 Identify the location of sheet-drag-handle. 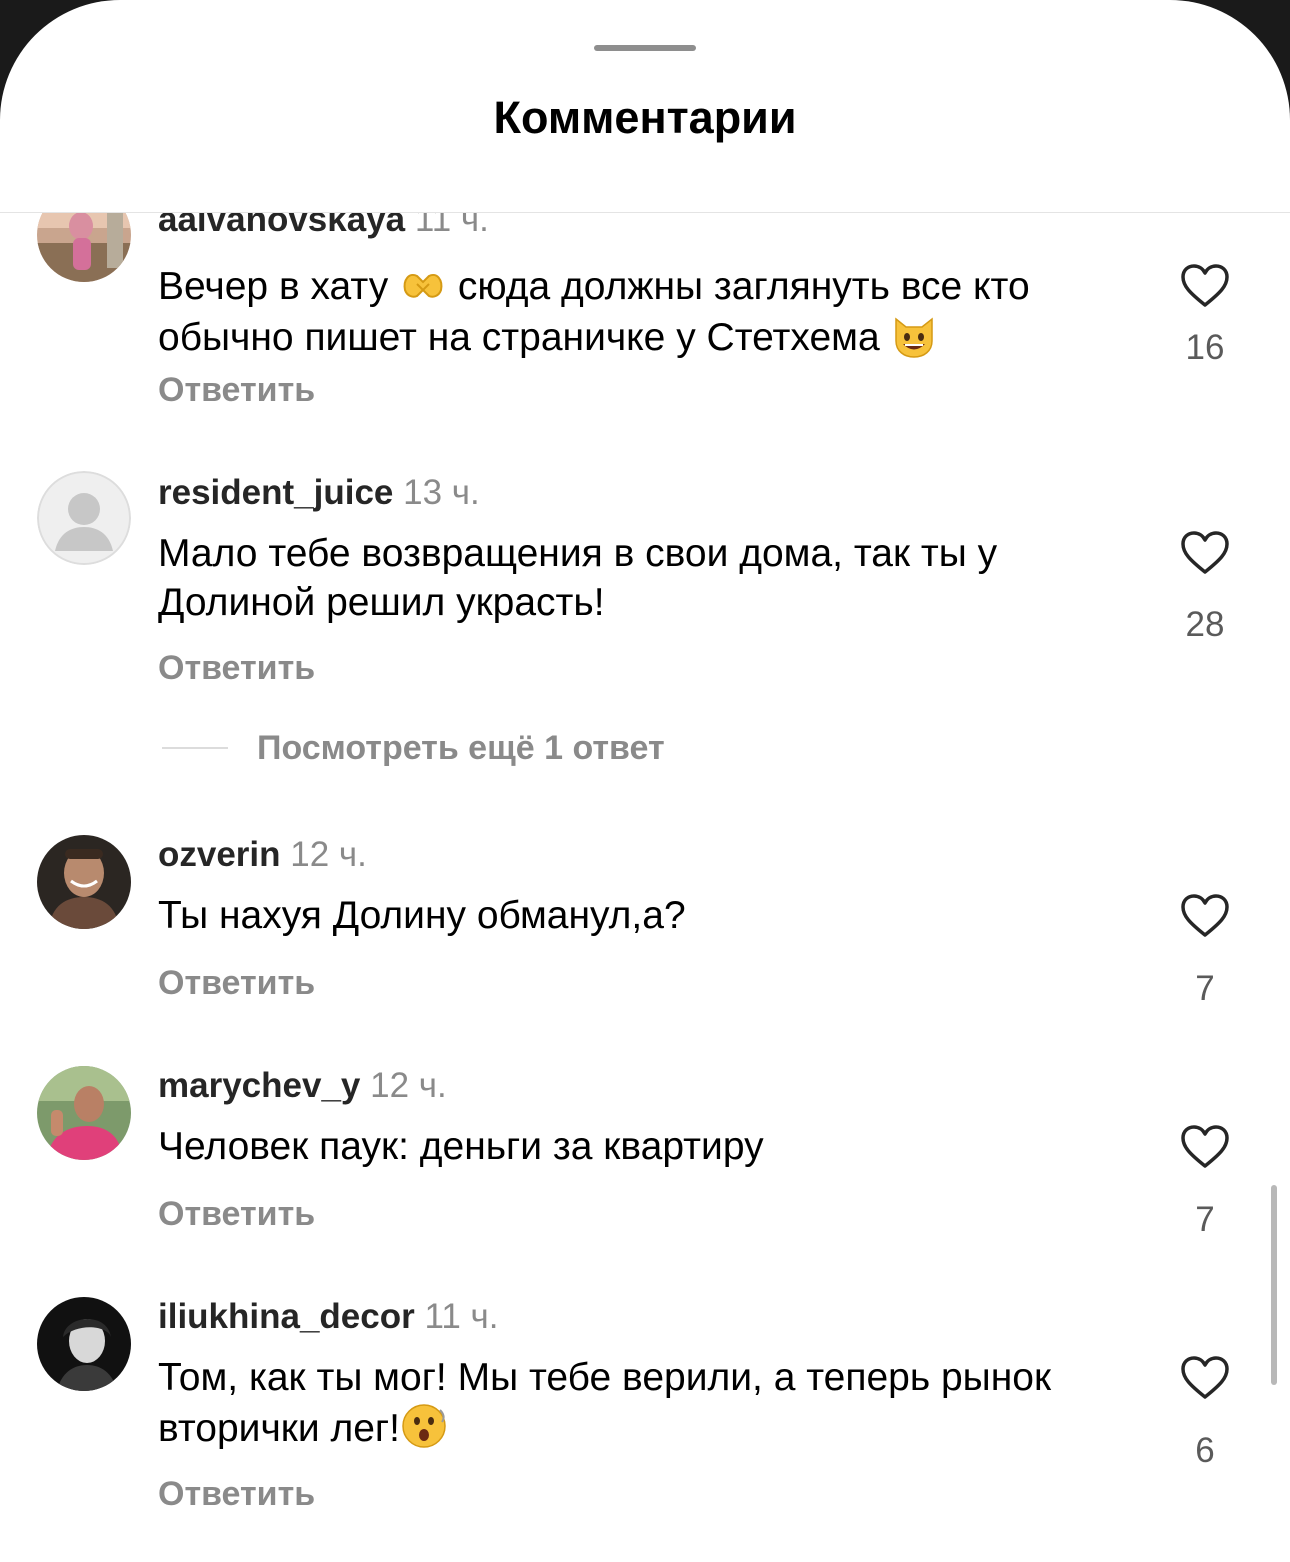
(645, 48).